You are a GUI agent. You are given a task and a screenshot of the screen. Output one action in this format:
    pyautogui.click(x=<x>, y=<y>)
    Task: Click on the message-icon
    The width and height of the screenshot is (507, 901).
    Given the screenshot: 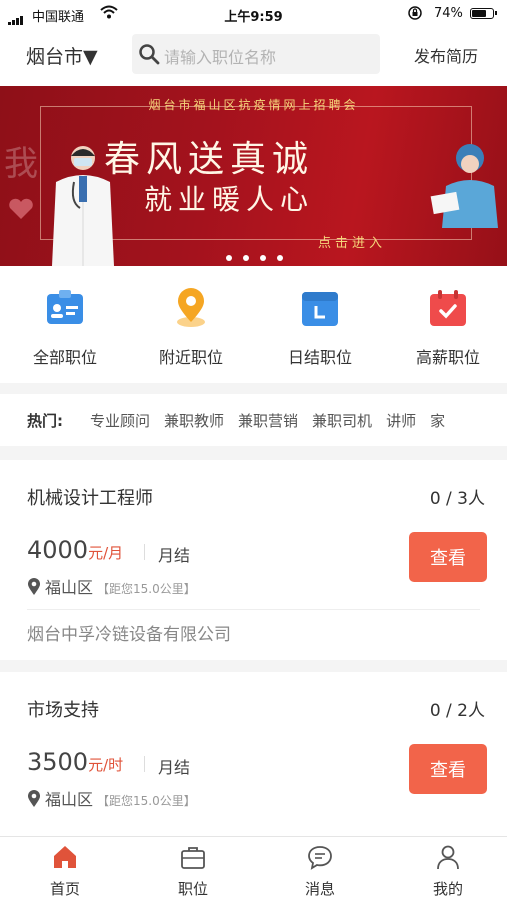 What is the action you would take?
    pyautogui.click(x=320, y=858)
    